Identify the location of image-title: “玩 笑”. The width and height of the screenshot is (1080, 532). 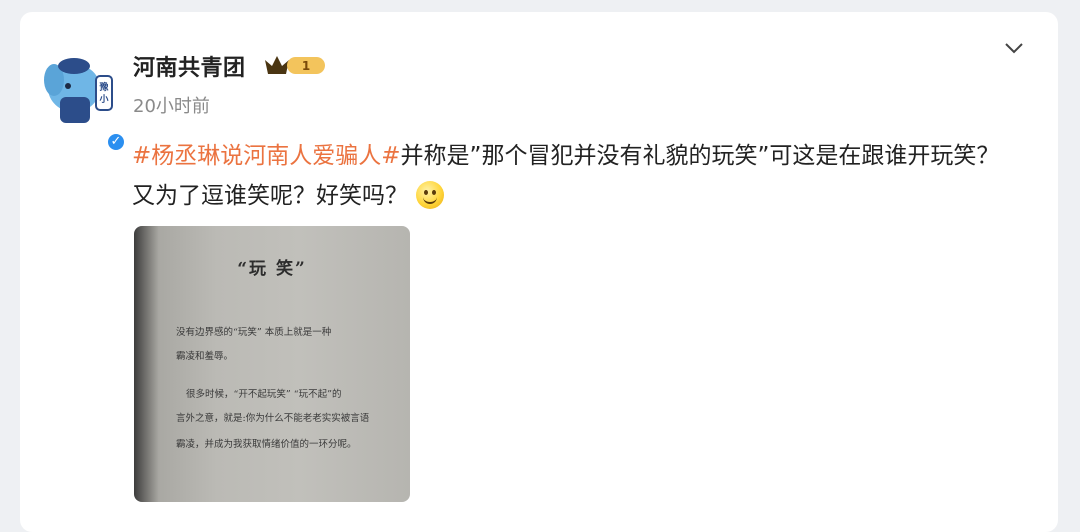
(272, 269).